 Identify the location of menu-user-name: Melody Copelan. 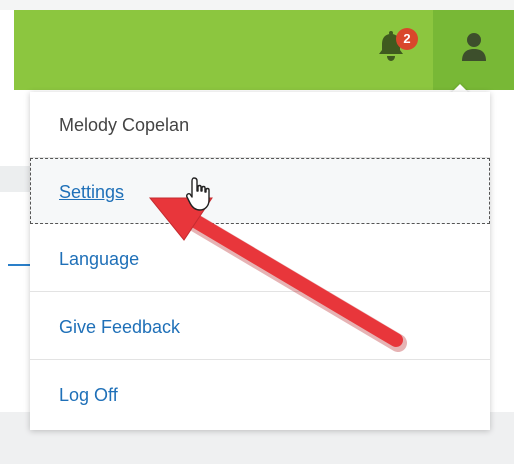
(260, 125).